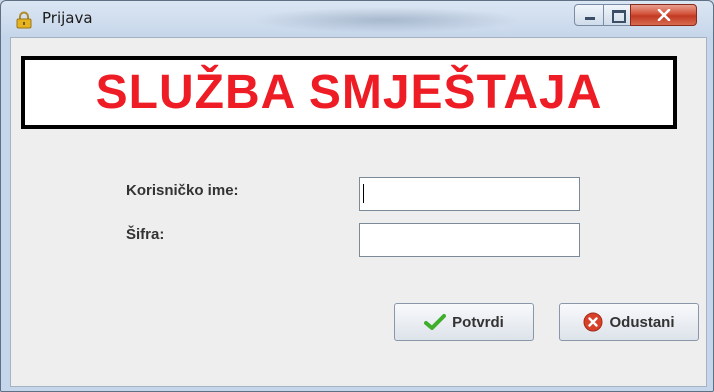 Image resolution: width=714 pixels, height=392 pixels. Describe the element at coordinates (590, 18) in the screenshot. I see `minimize-icon` at that location.